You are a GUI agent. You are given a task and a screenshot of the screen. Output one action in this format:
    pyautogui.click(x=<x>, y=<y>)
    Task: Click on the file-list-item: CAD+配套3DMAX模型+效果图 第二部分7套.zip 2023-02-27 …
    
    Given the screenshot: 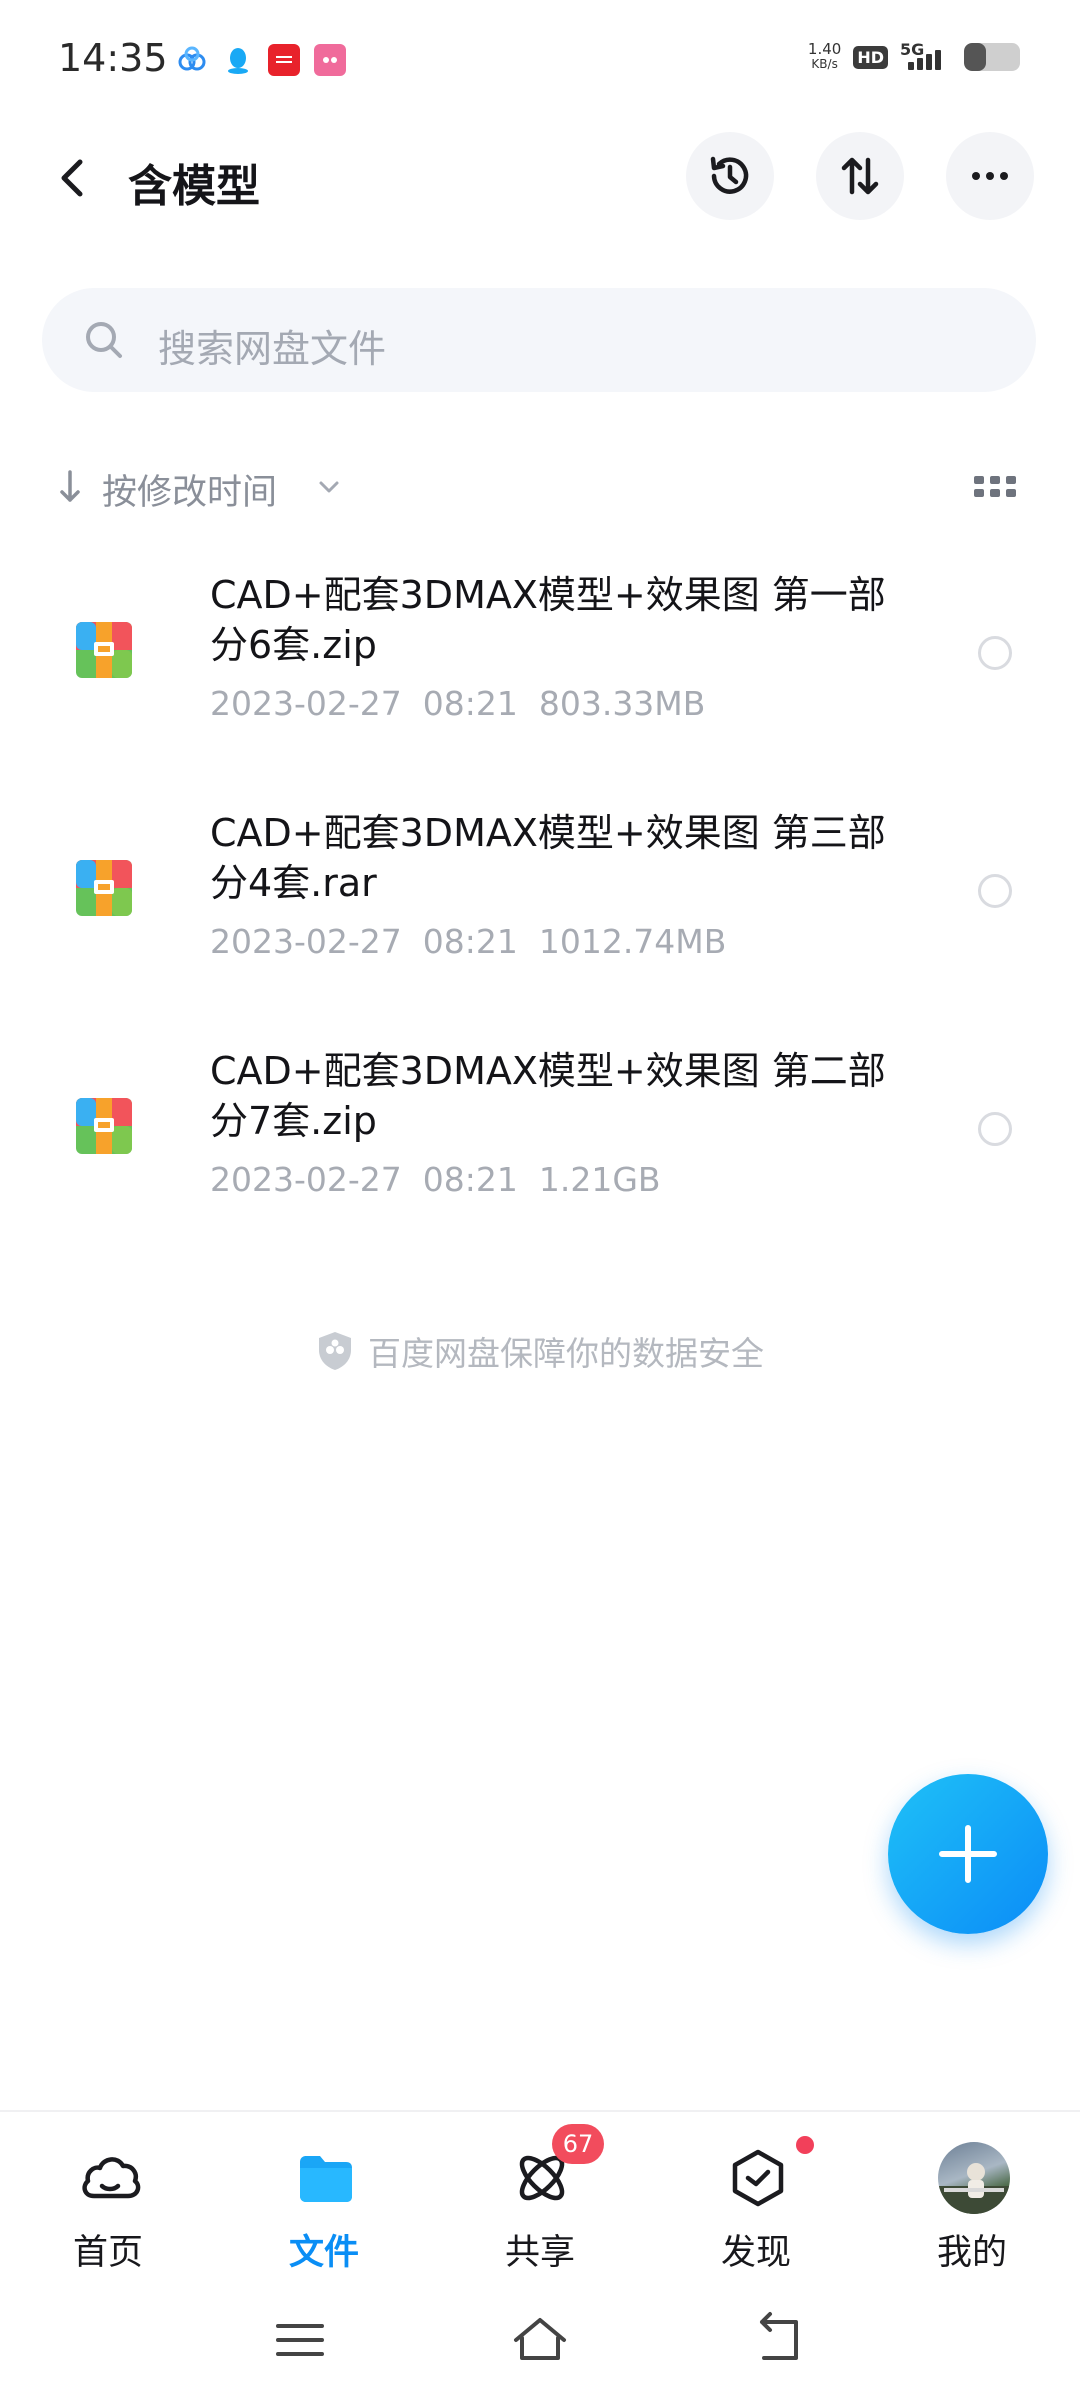 What is the action you would take?
    pyautogui.click(x=540, y=1155)
    